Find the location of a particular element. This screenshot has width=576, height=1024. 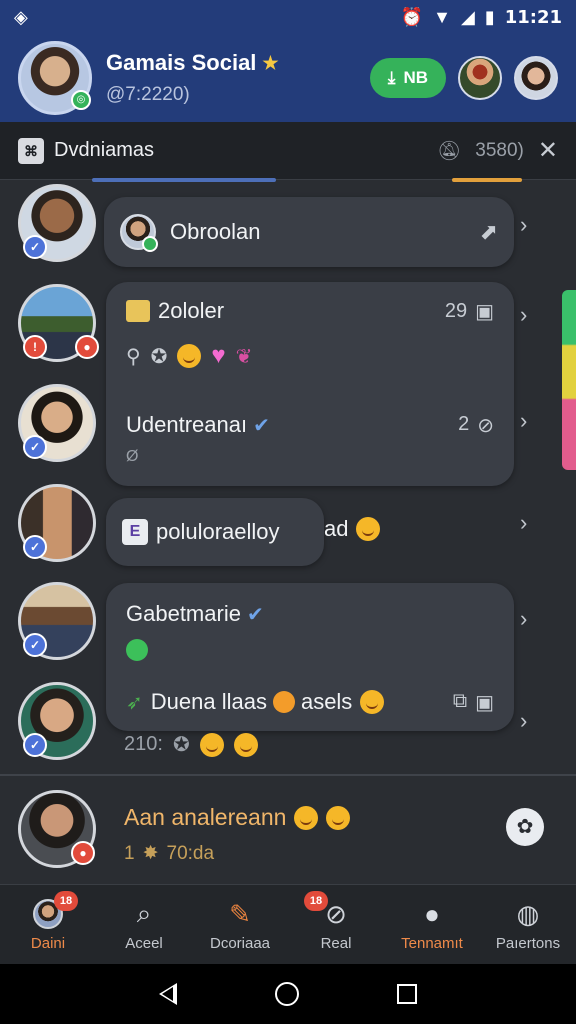

status-icons: ⏰ ▼ ◢ ▮ 11:21 is located at coordinates (481, 17).